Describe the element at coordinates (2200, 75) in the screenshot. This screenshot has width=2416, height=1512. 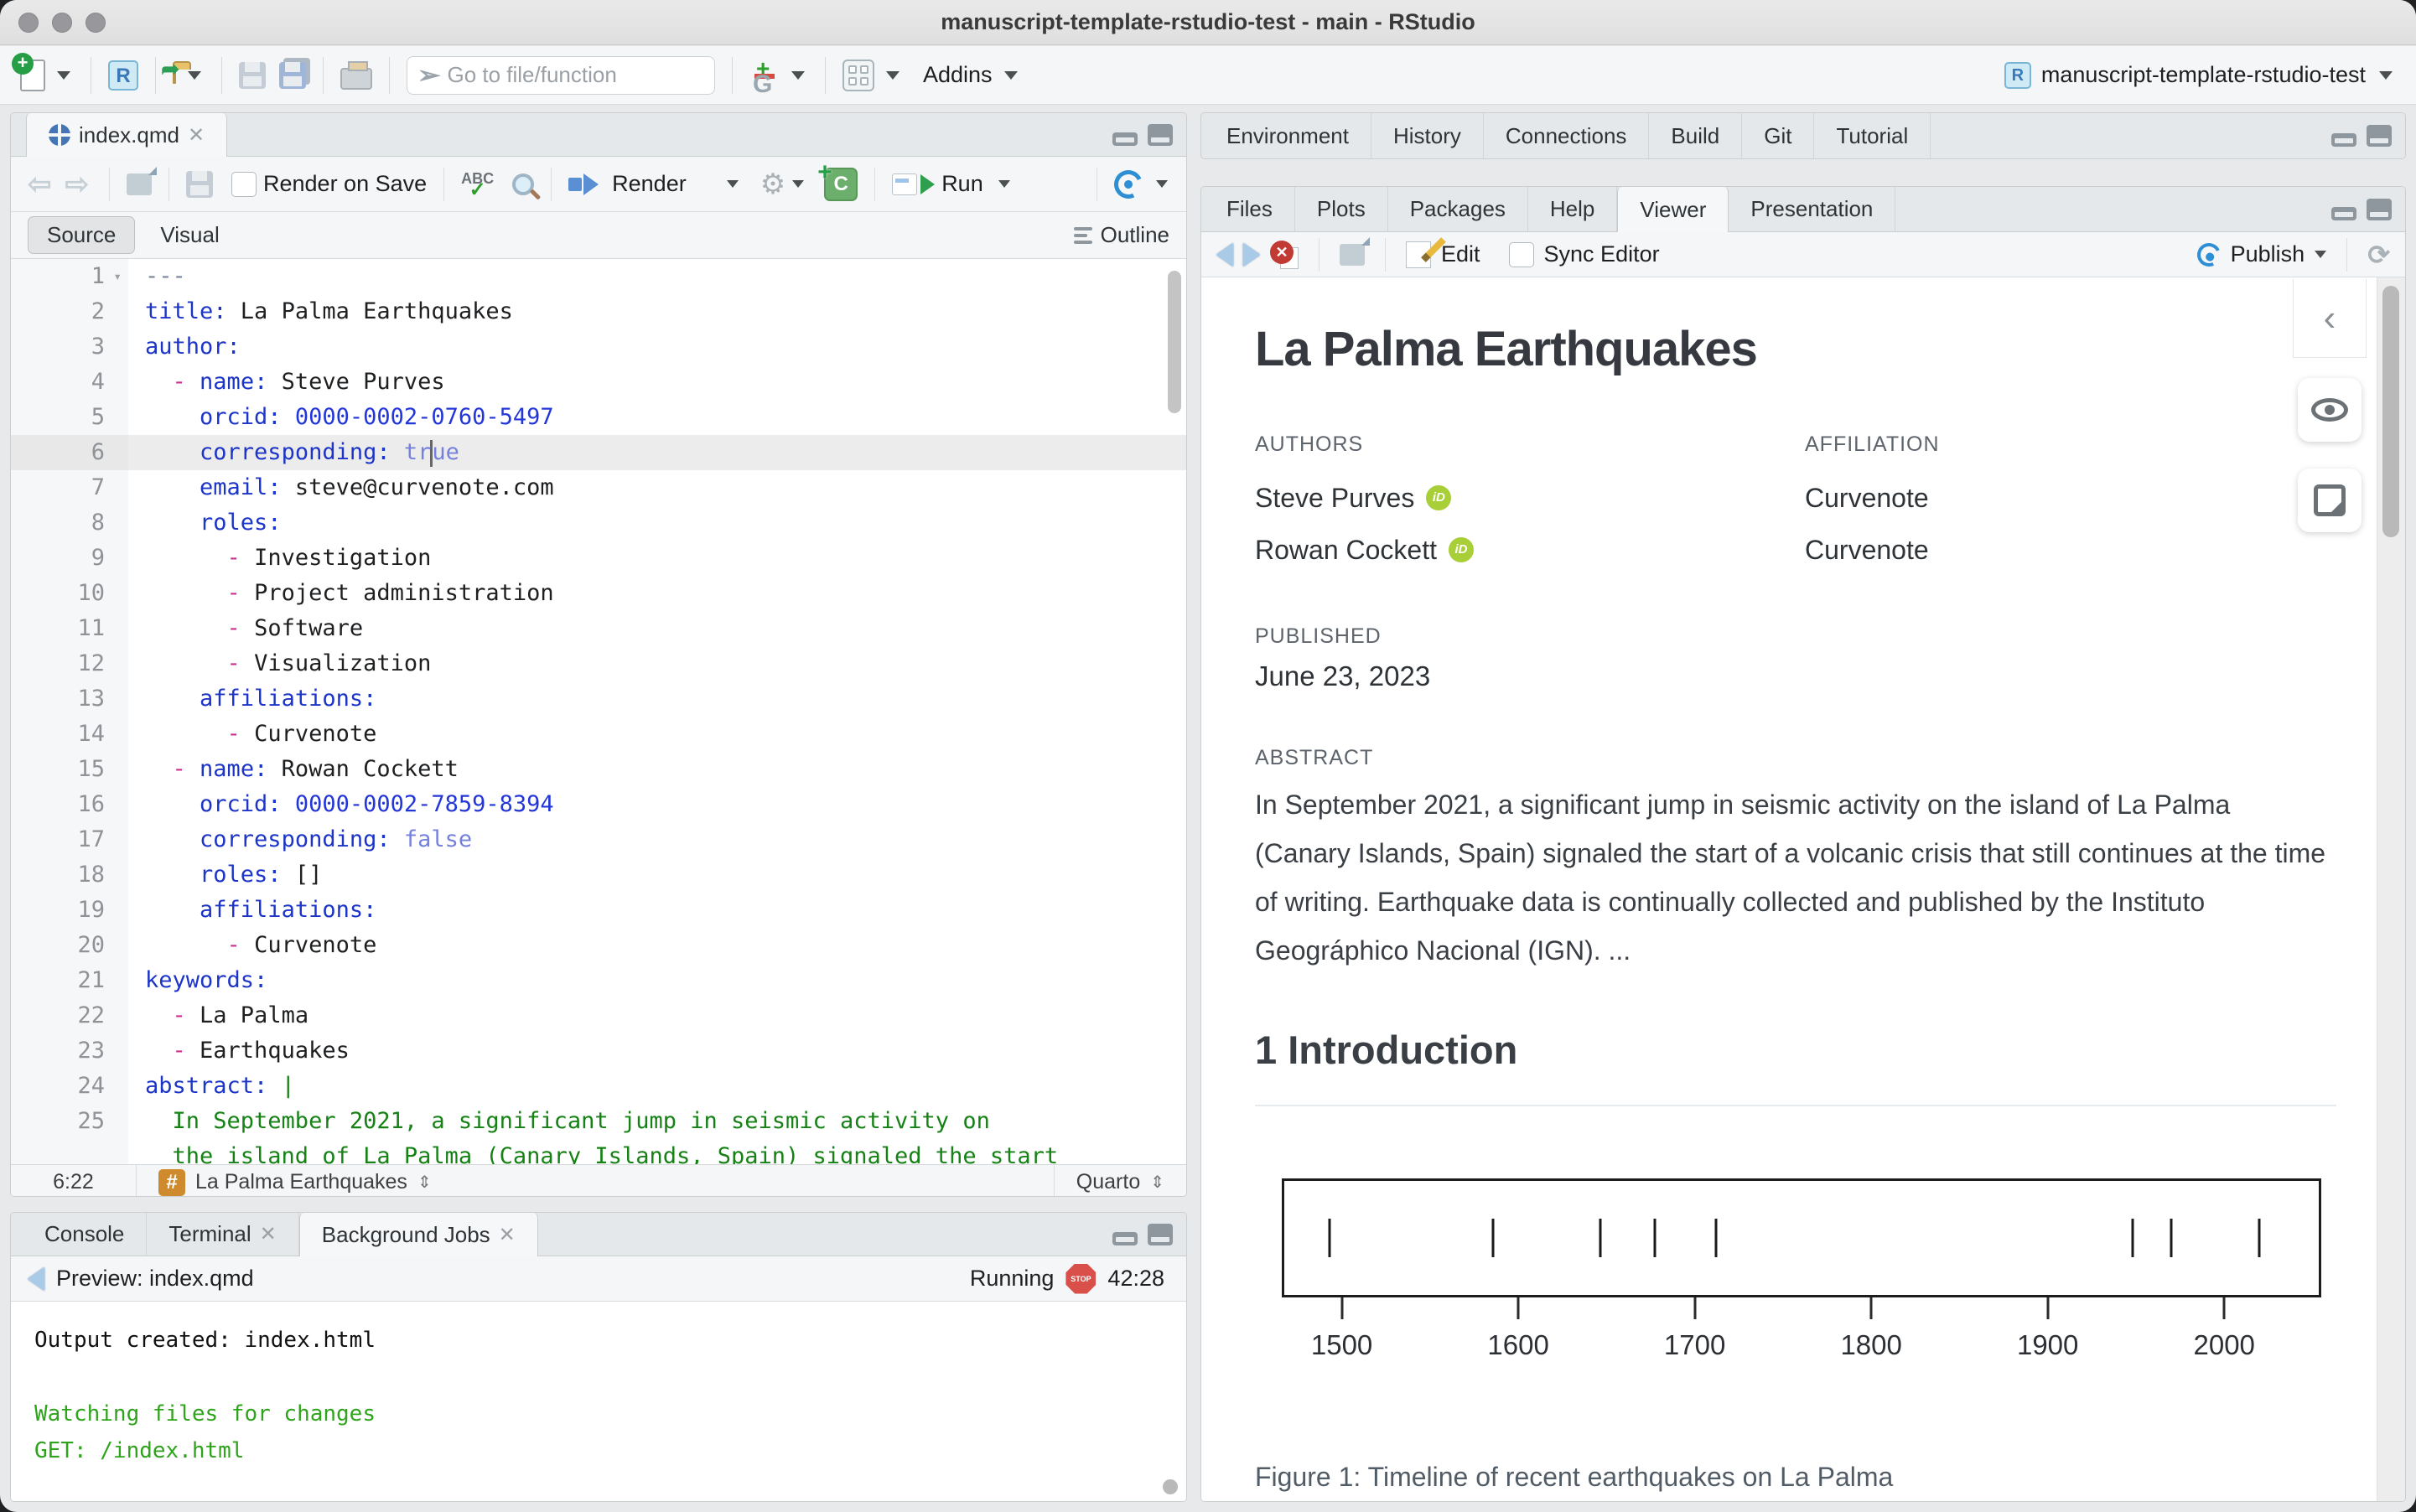
I see `project-selector: R manuscript-template-rstudio-test` at that location.